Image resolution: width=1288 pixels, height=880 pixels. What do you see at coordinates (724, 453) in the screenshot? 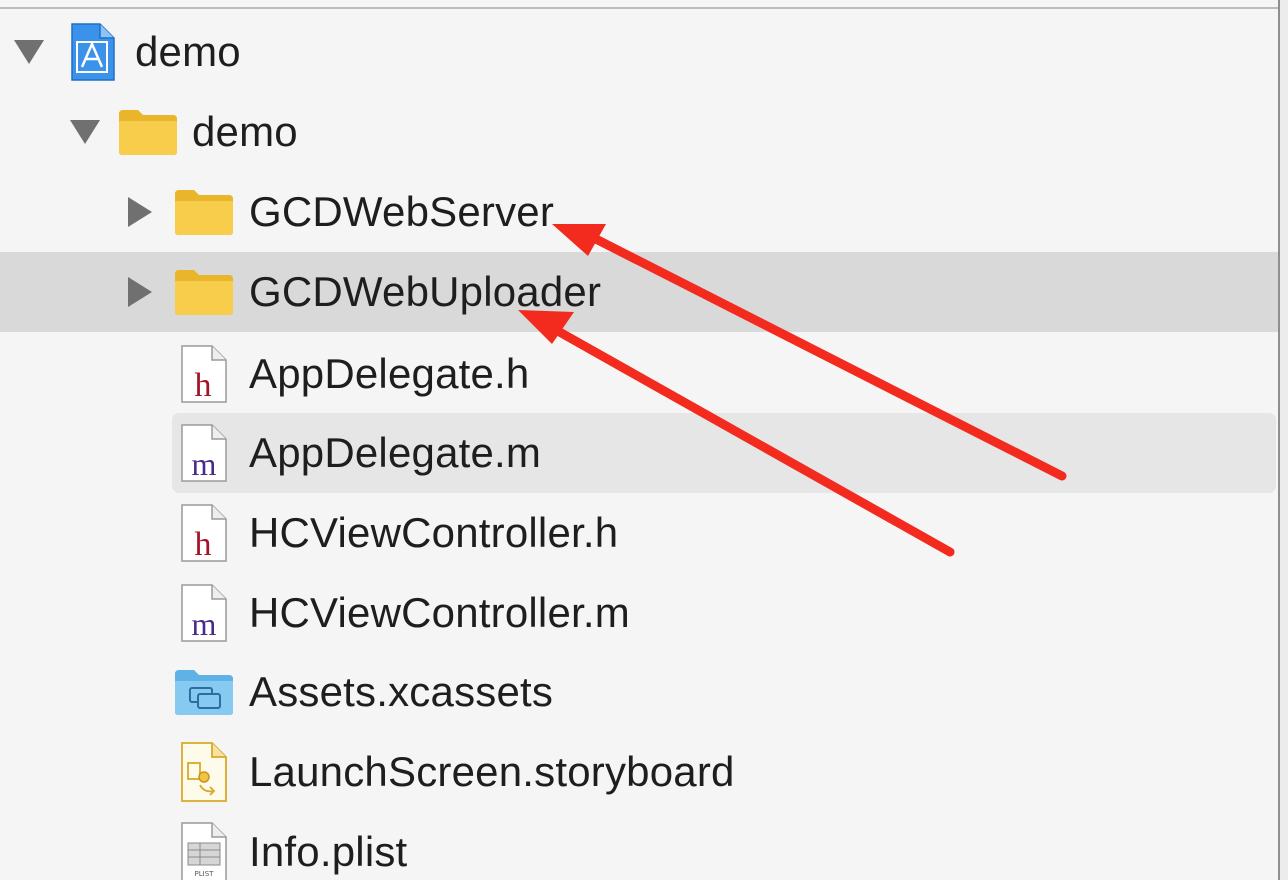
I see `tree-row-file-appdelegate-m: m AppDelegate.m` at bounding box center [724, 453].